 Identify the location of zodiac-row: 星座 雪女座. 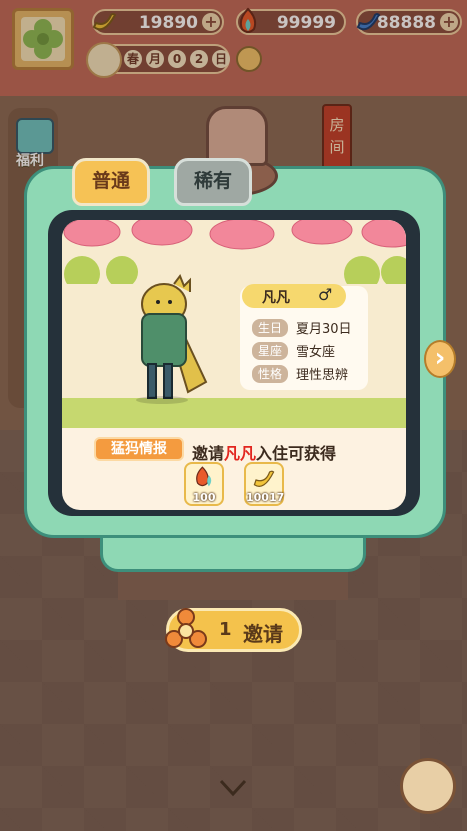
(293, 350).